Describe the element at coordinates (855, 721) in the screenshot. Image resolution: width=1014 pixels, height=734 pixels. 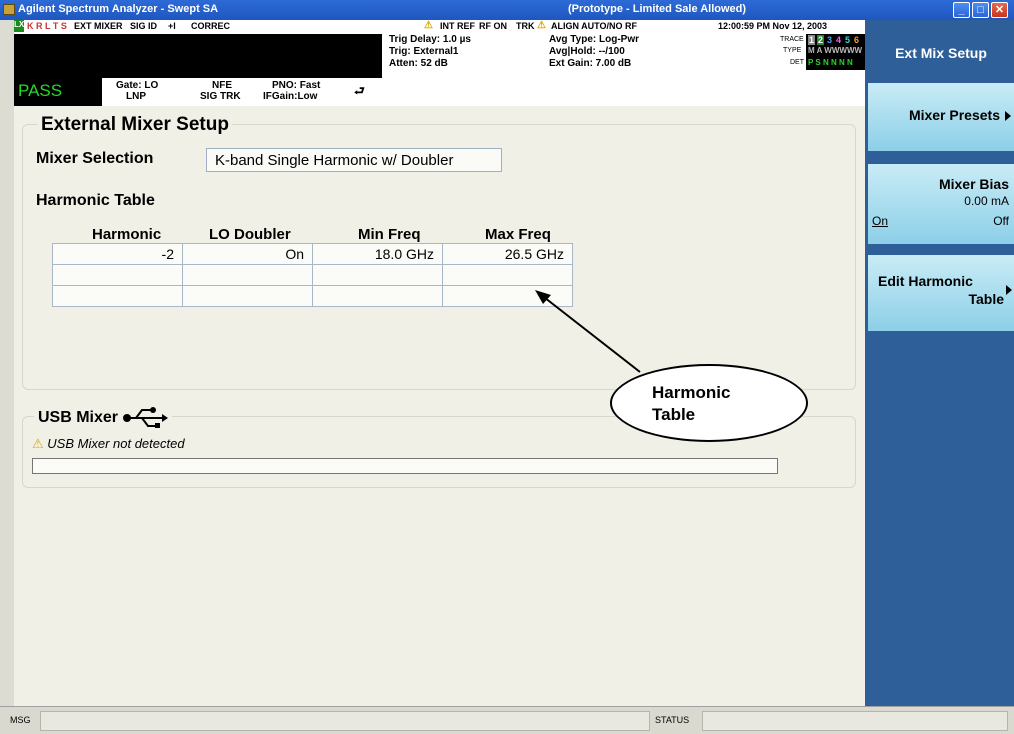
I see `status-field` at that location.